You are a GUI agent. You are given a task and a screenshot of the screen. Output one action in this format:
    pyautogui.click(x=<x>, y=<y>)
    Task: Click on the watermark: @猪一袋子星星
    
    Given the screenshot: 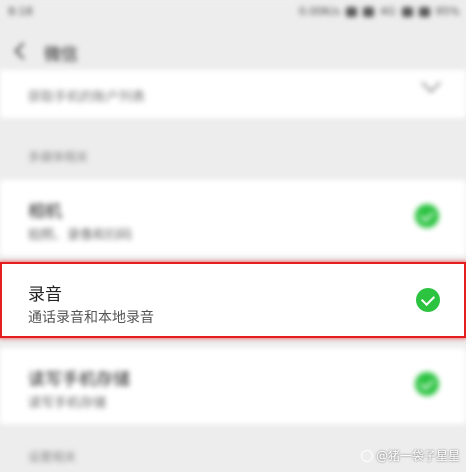 What is the action you would take?
    pyautogui.click(x=410, y=455)
    